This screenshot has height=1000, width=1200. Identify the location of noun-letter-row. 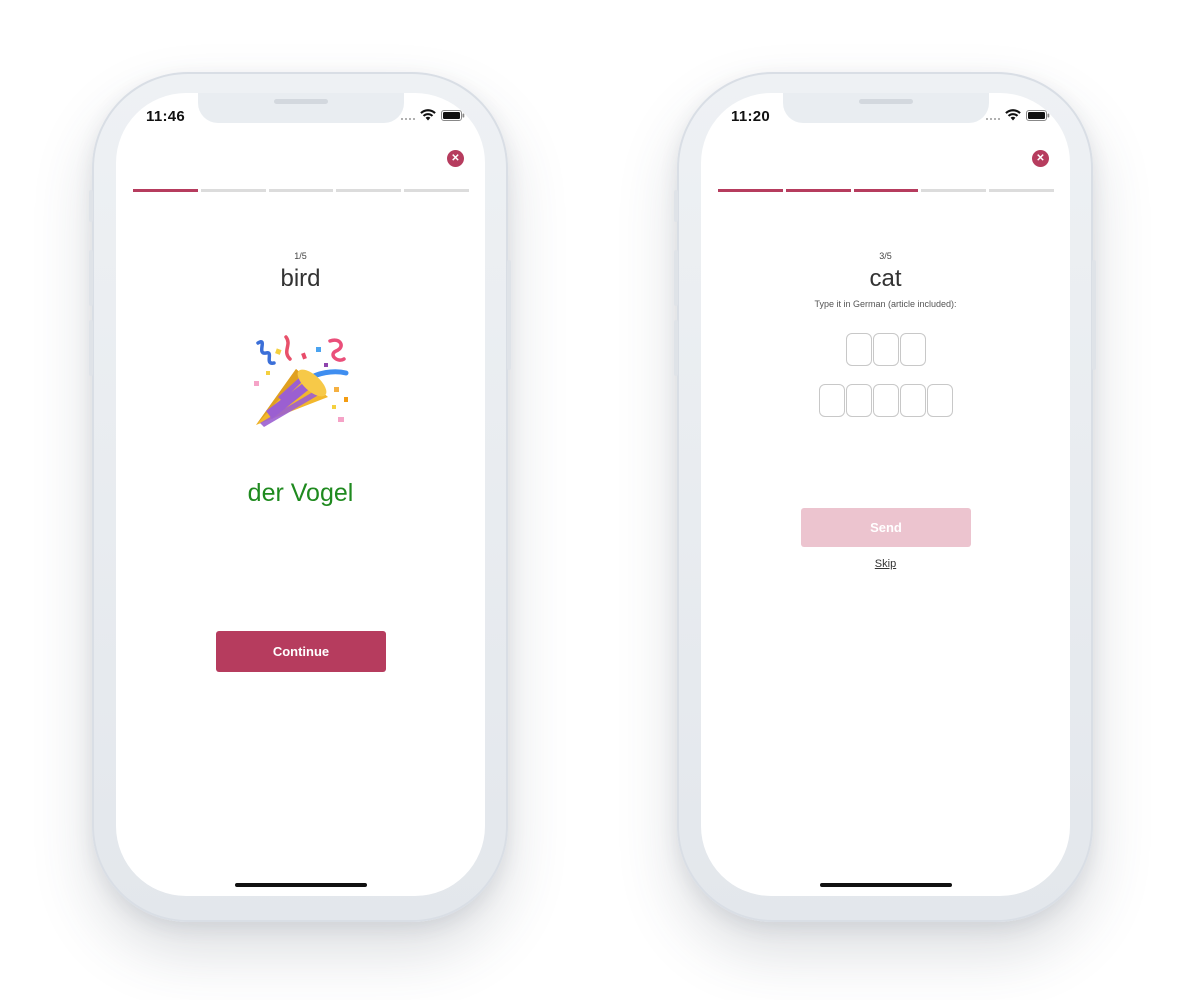
(885, 400).